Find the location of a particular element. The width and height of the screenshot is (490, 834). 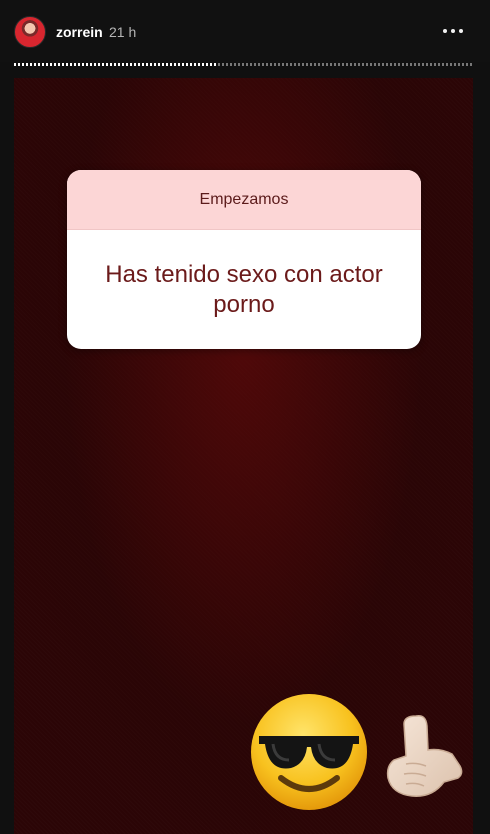

sunglasses-smiley-icon is located at coordinates (309, 752).